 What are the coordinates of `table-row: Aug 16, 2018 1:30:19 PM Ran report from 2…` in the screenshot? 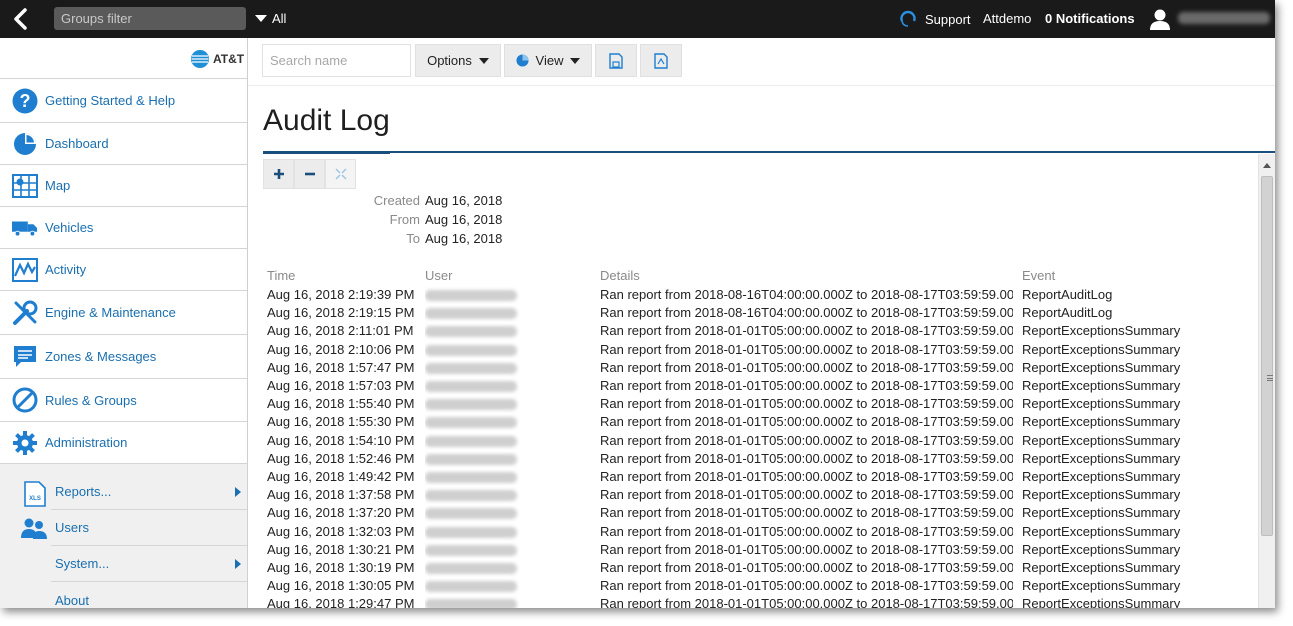 It's located at (762, 569).